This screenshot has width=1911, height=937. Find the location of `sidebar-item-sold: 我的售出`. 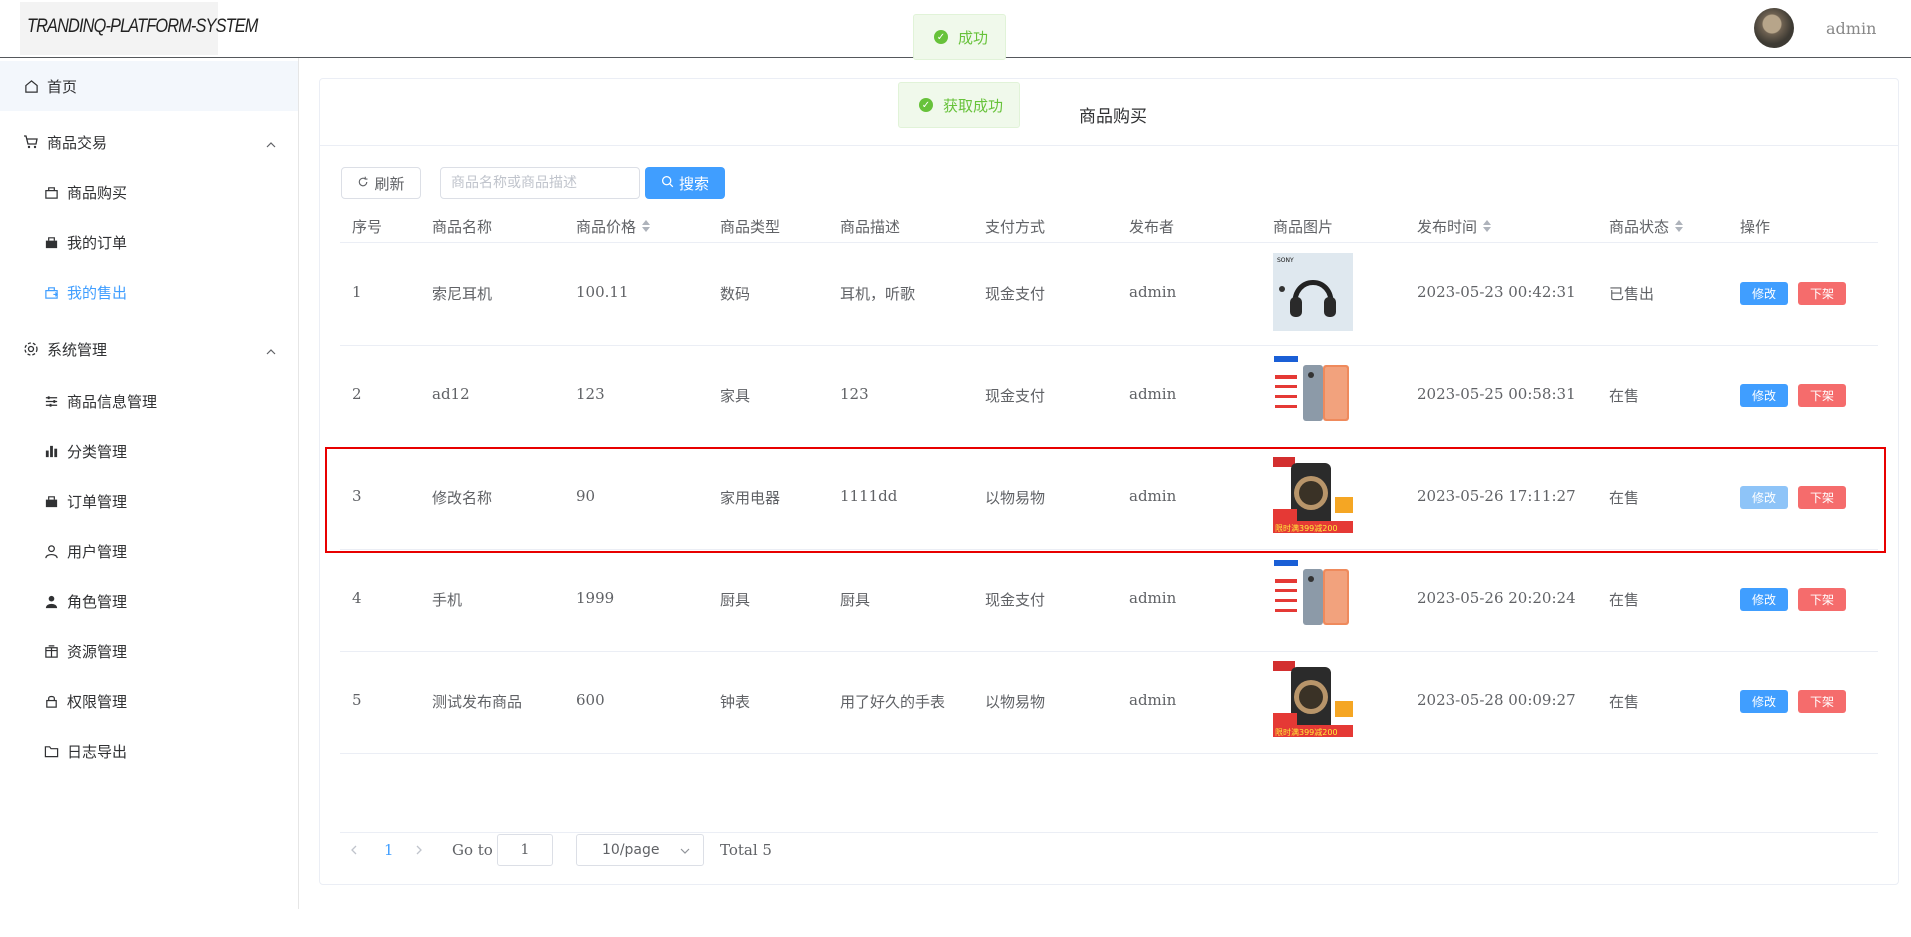

sidebar-item-sold: 我的售出 is located at coordinates (149, 292).